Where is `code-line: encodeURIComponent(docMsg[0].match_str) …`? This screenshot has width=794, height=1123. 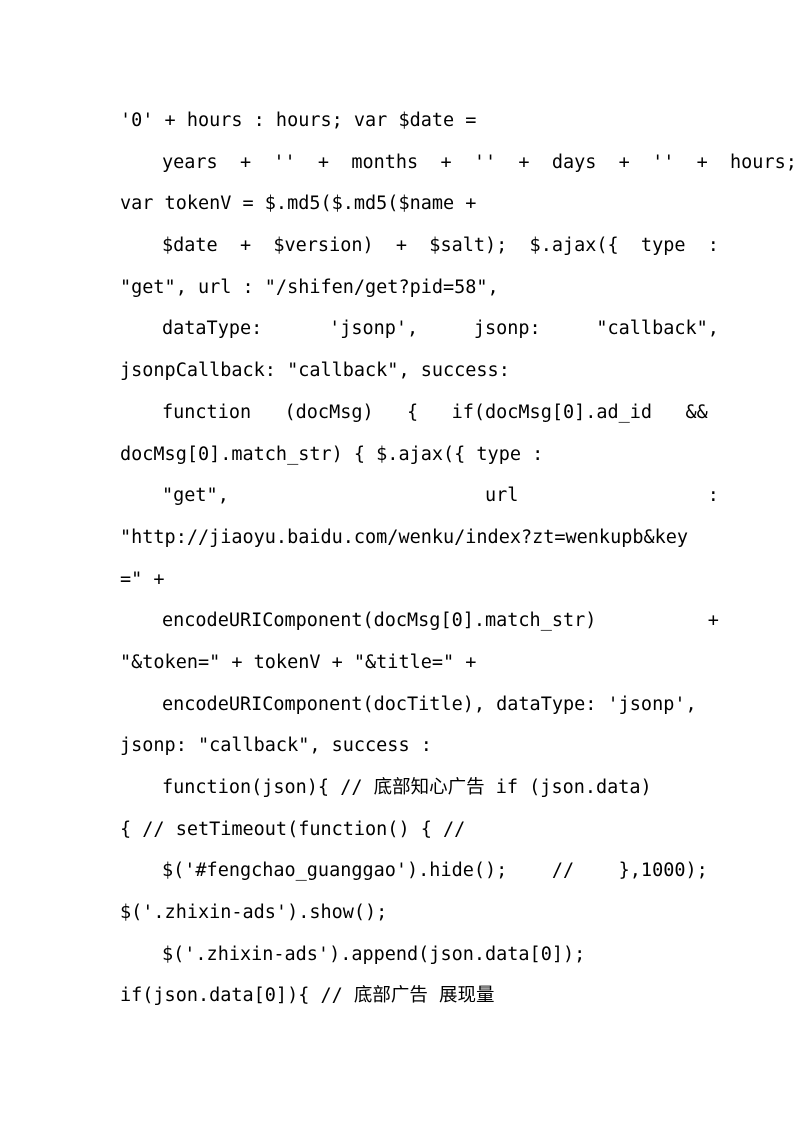
code-line: encodeURIComponent(docMsg[0].match_str) … is located at coordinates (440, 621).